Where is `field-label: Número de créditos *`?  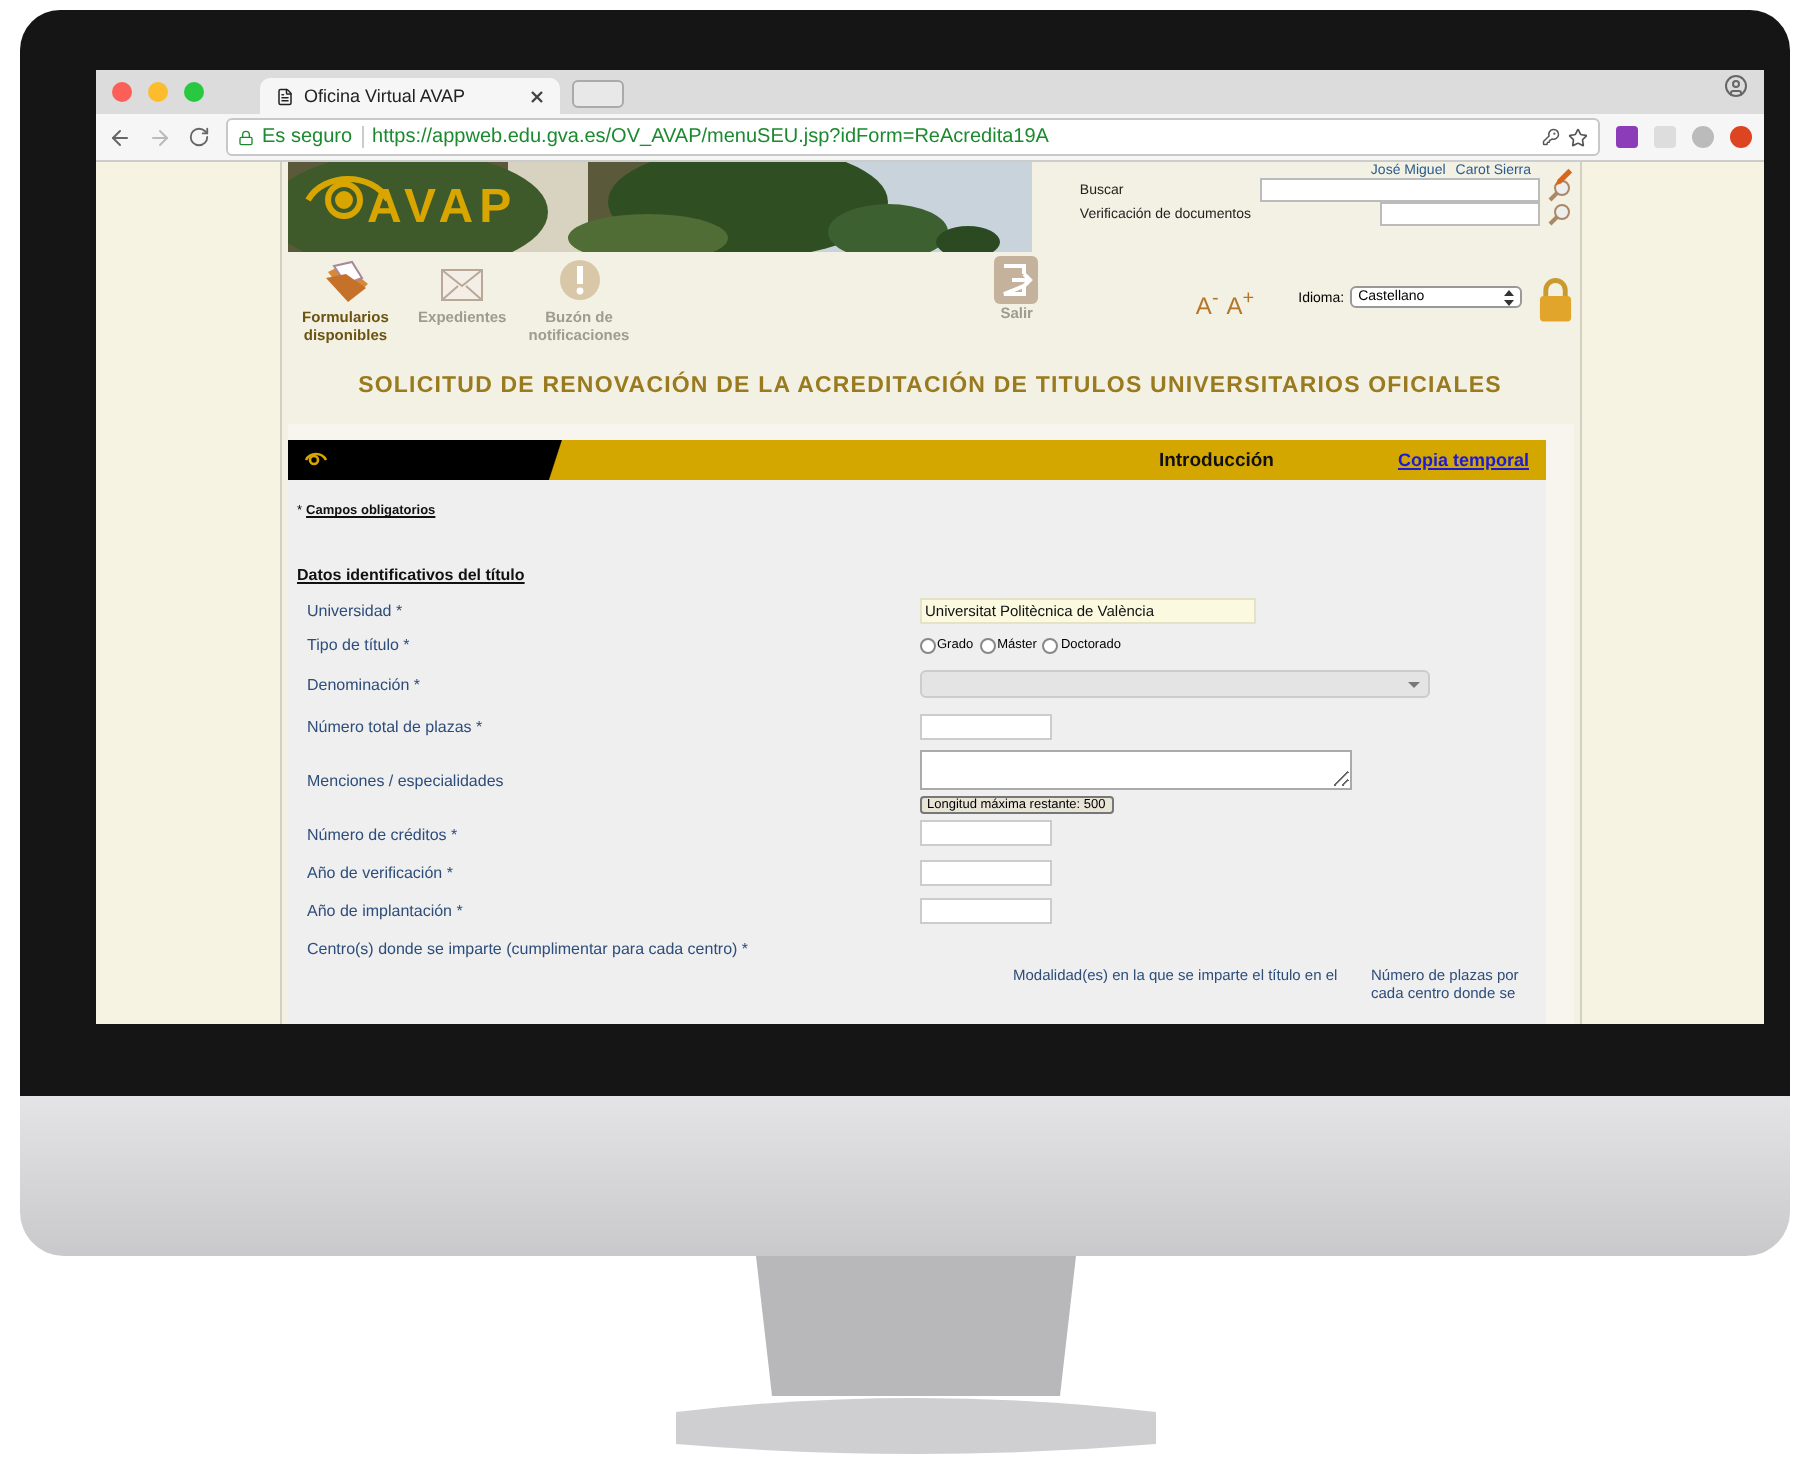 field-label: Número de créditos * is located at coordinates (382, 834).